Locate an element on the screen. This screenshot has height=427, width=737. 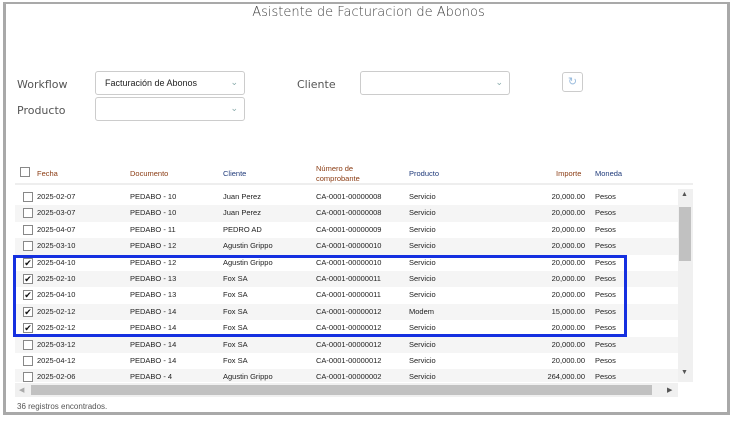
select-all-checkbox is located at coordinates (25, 172).